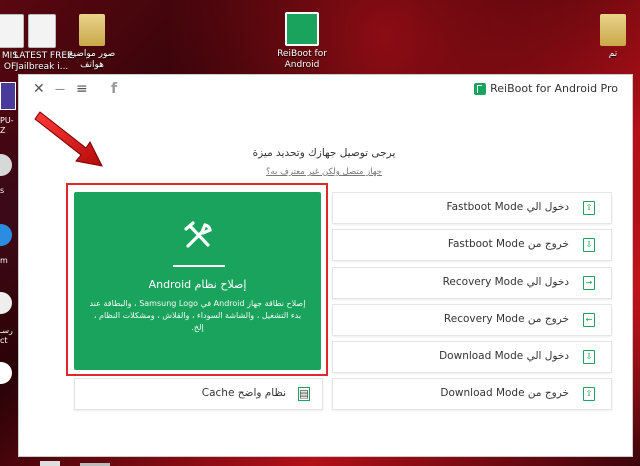 The height and width of the screenshot is (466, 640). Describe the element at coordinates (6, 330) in the screenshot. I see `partial-desktop-label: رسـ` at that location.